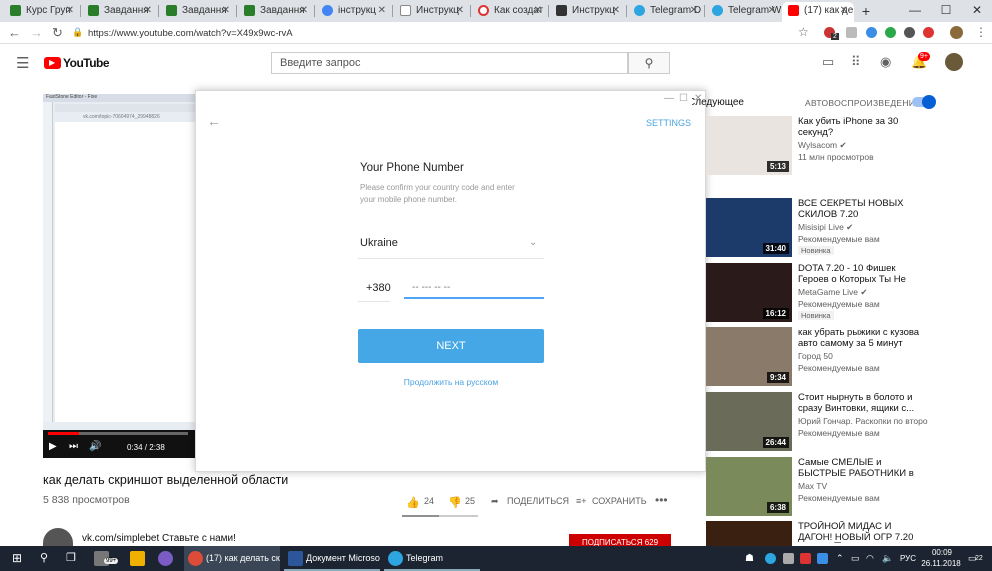 Image resolution: width=992 pixels, height=571 pixels. I want to click on save-button: СОХРАНИТЬ, so click(619, 501).